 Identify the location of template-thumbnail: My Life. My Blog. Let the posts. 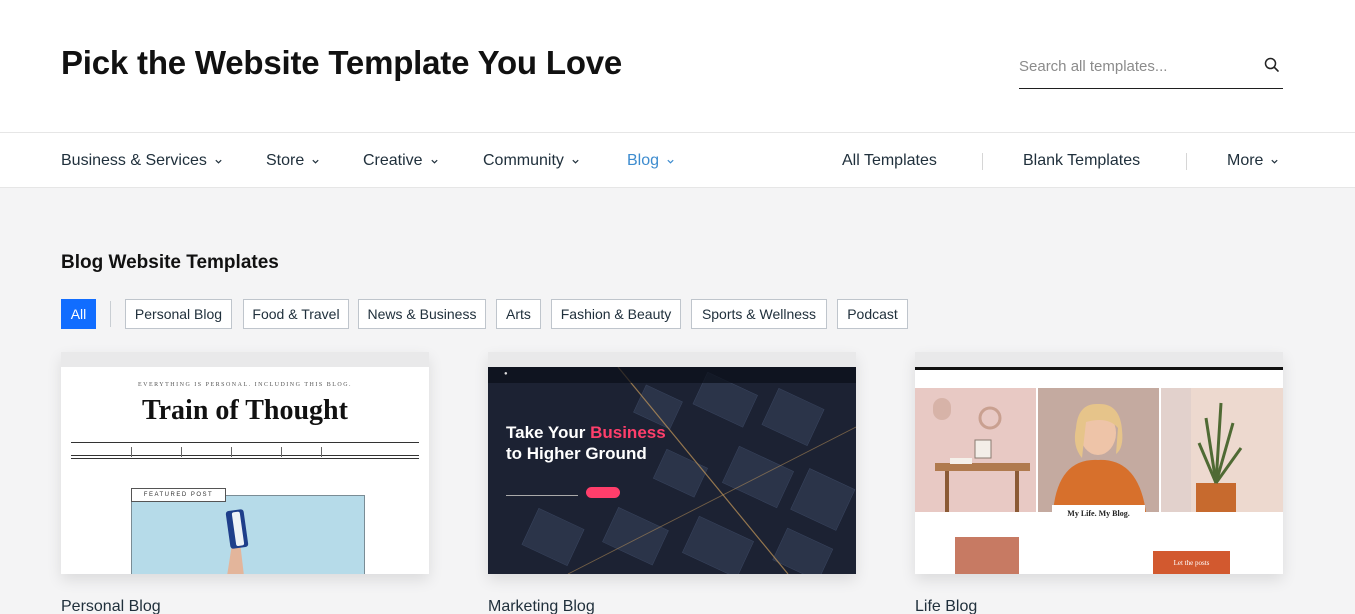
(1099, 463).